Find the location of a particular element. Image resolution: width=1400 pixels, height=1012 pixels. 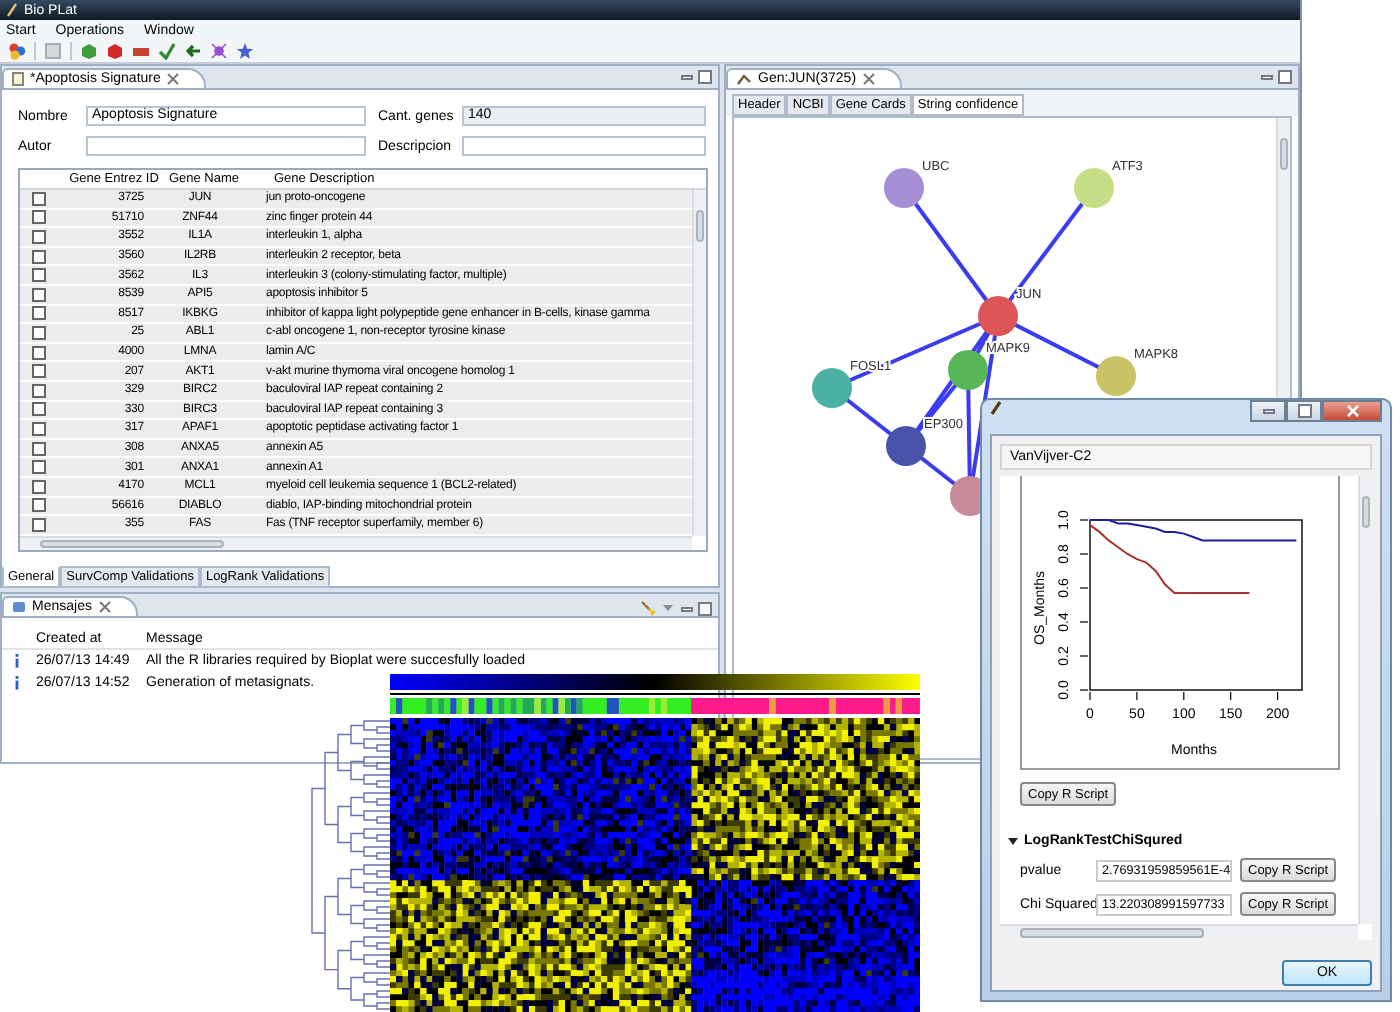

save-icon is located at coordinates (53, 51).